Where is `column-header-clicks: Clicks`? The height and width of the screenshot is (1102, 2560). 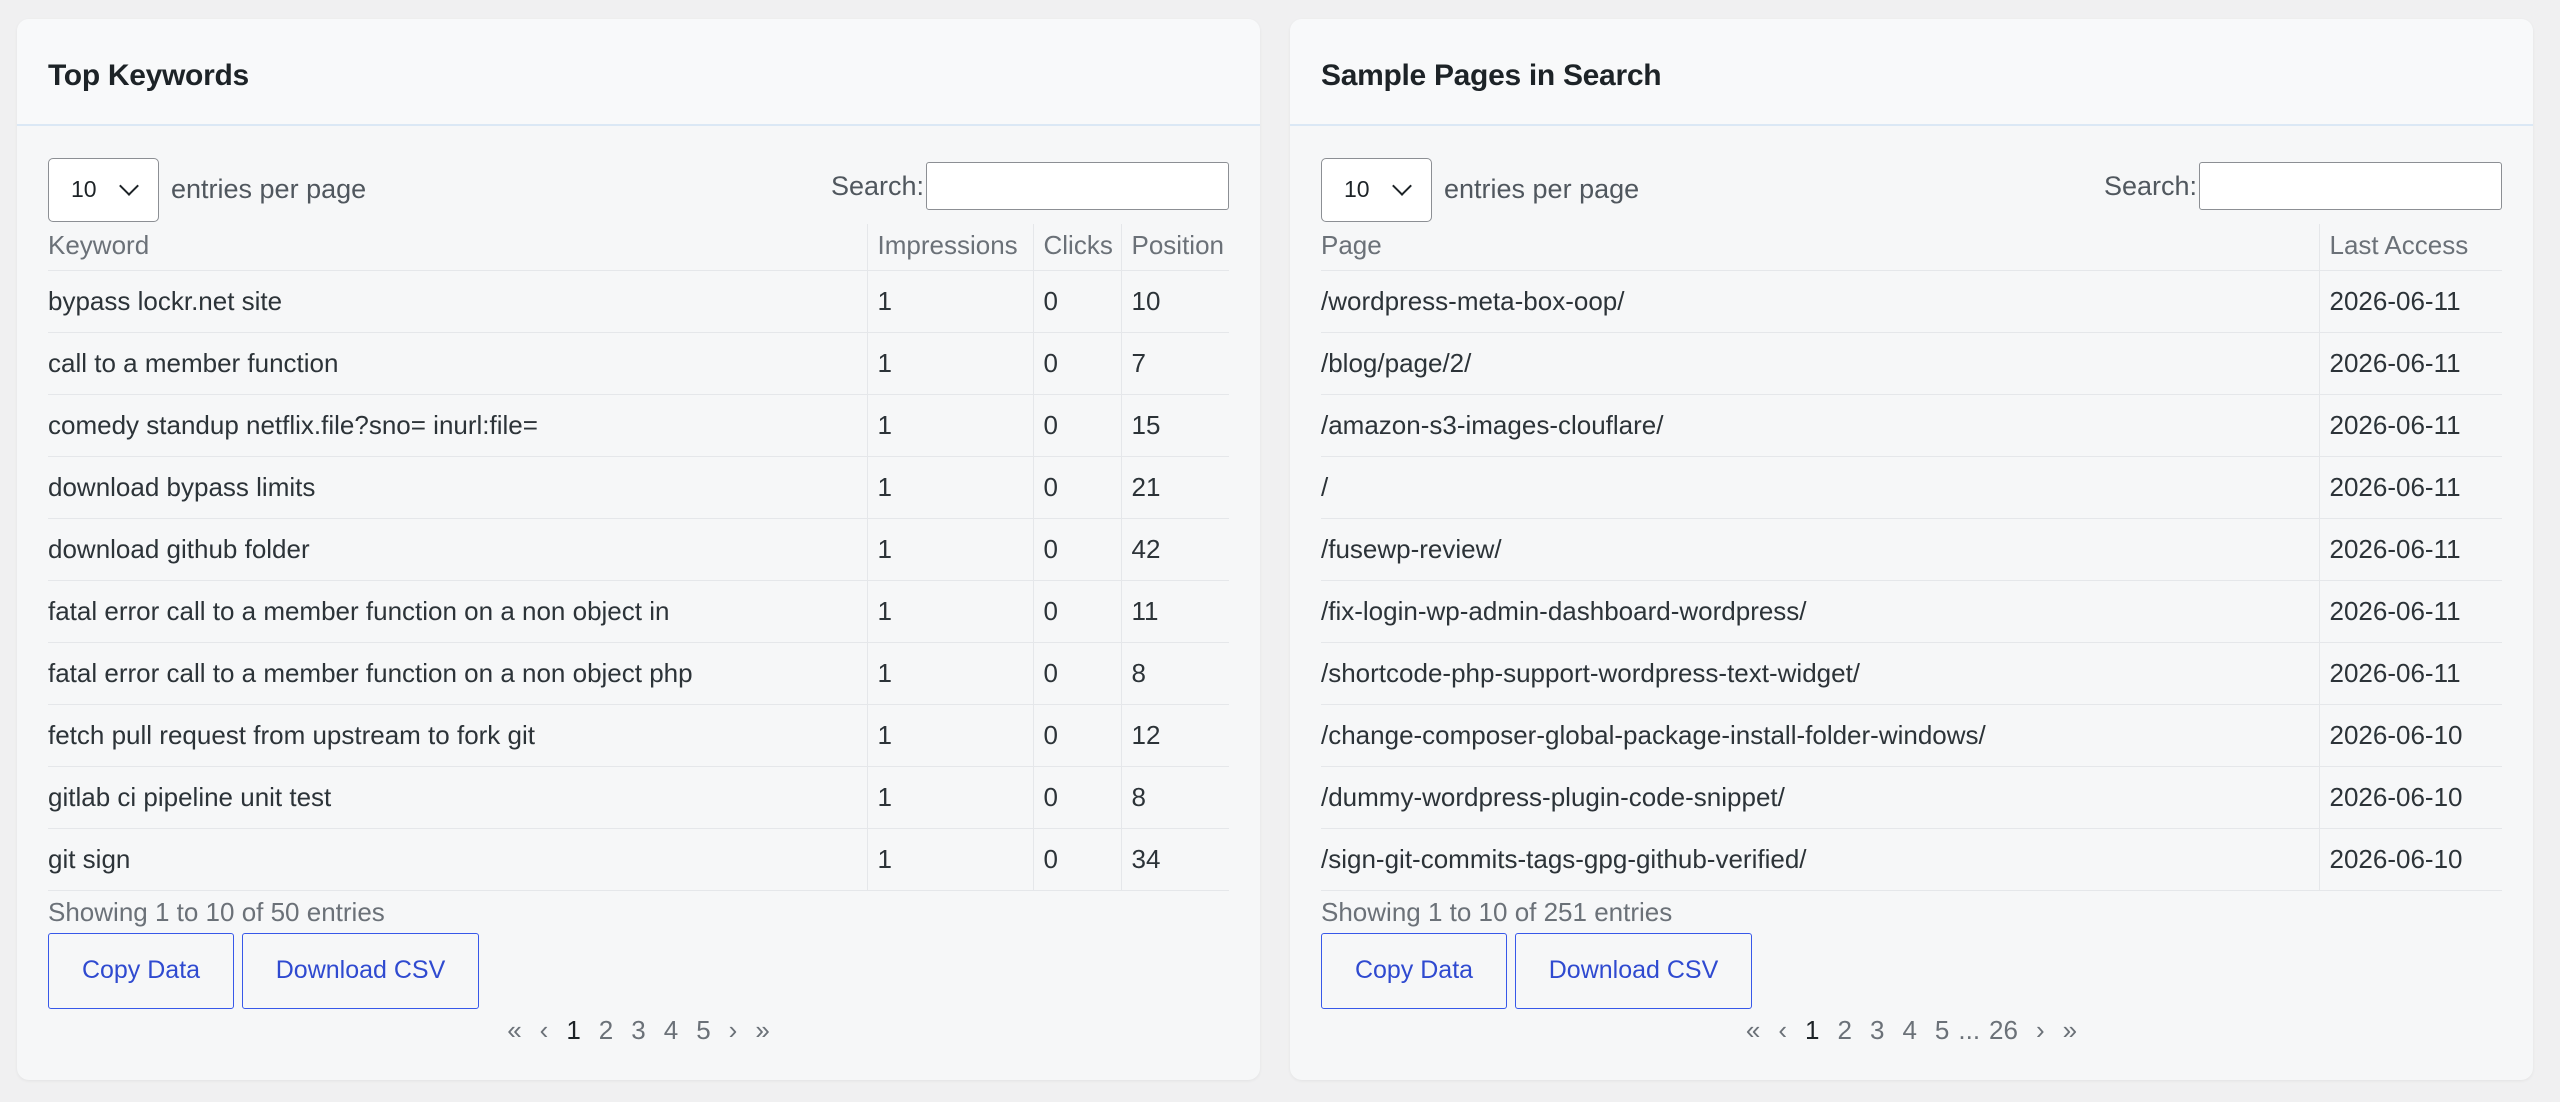 column-header-clicks: Clicks is located at coordinates (1076, 247).